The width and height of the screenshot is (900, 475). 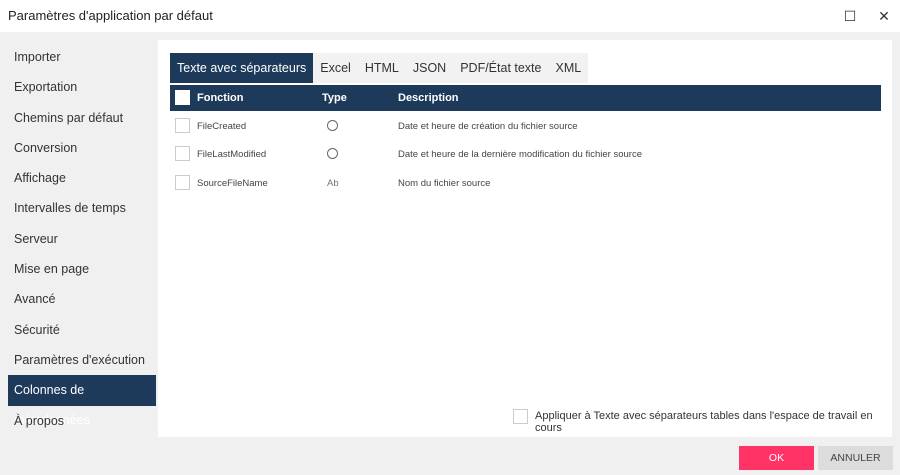 I want to click on tab-texte-separateurs: Texte avec séparateurs, so click(x=242, y=68).